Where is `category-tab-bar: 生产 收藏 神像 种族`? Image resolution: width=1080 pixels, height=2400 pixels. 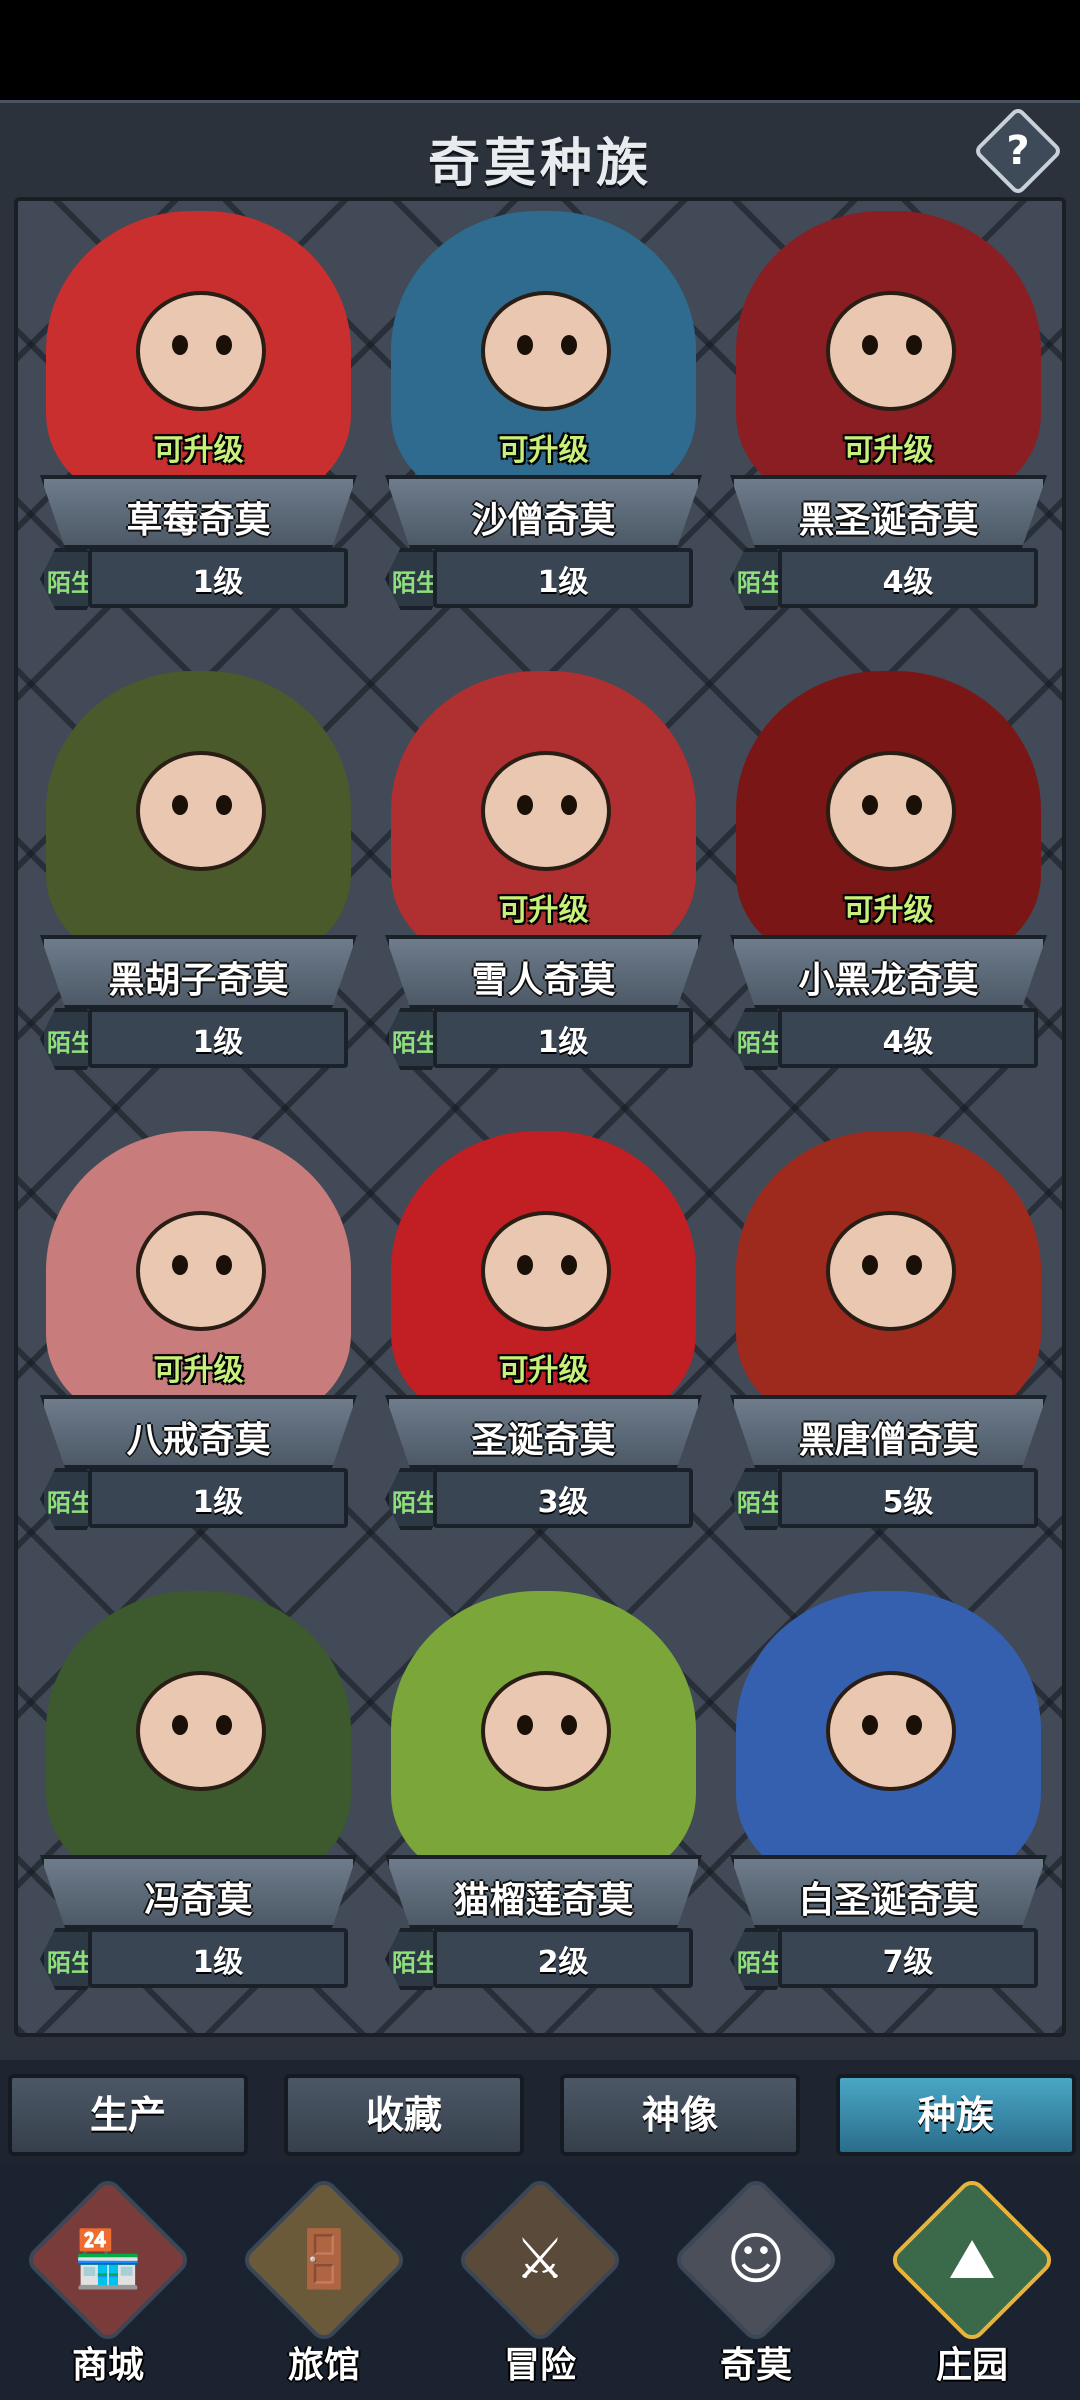 category-tab-bar: 生产 收藏 神像 种族 is located at coordinates (540, 2112).